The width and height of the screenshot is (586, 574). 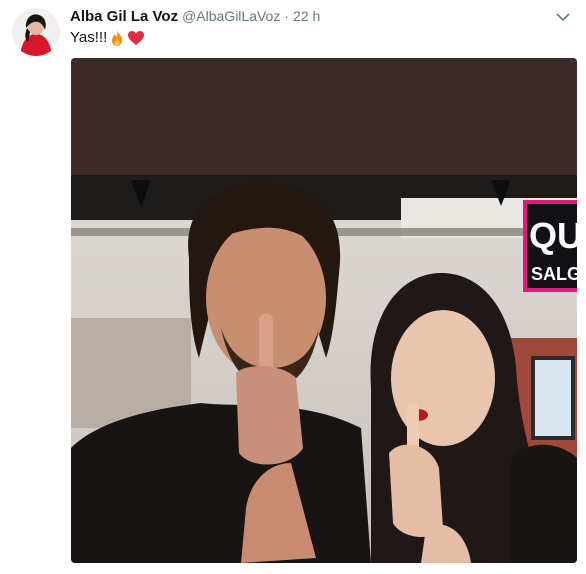 I want to click on fire-emoji, so click(x=117, y=38).